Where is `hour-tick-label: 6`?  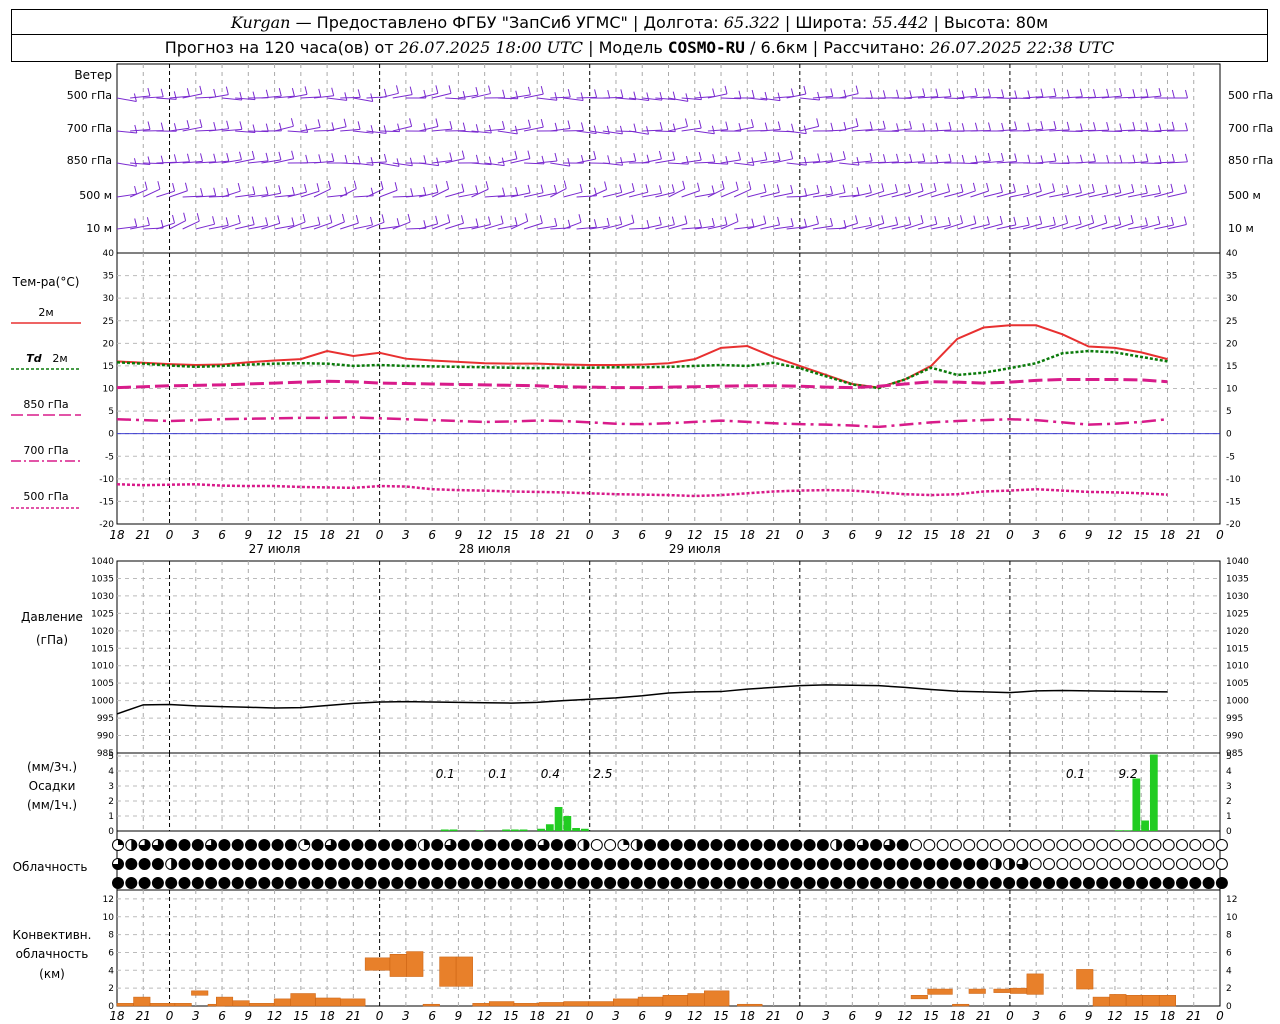
hour-tick-label: 6 is located at coordinates (432, 535).